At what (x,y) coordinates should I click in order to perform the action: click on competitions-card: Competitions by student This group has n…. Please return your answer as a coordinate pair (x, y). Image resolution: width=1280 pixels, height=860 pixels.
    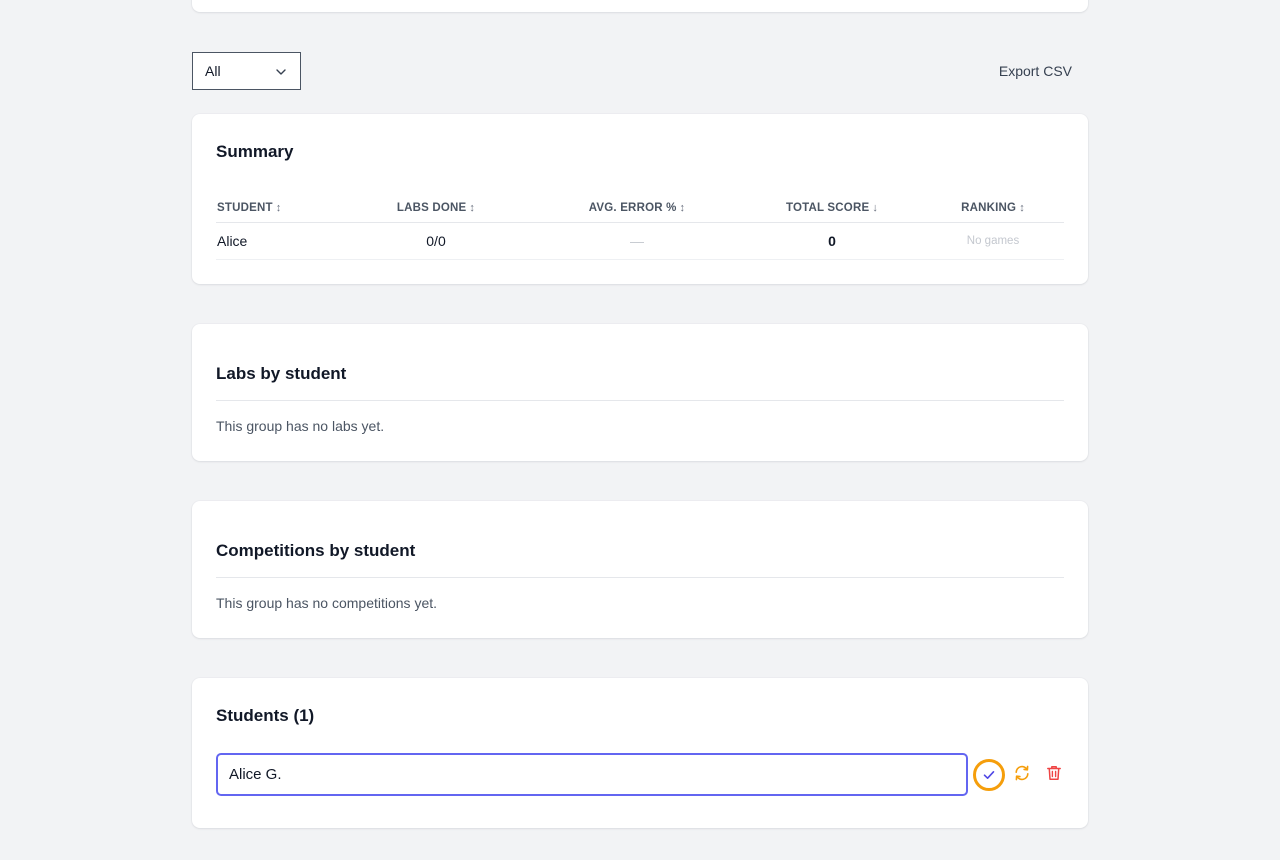
    Looking at the image, I should click on (640, 569).